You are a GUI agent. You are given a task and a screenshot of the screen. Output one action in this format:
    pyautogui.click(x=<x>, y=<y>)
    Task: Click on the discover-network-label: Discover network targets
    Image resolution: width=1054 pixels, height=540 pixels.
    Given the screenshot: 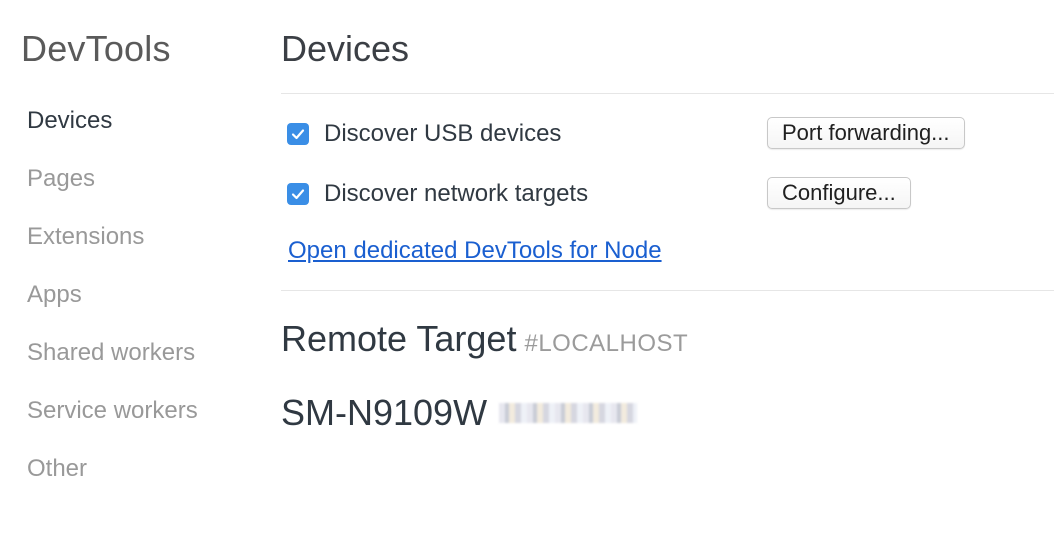 What is the action you would take?
    pyautogui.click(x=456, y=194)
    